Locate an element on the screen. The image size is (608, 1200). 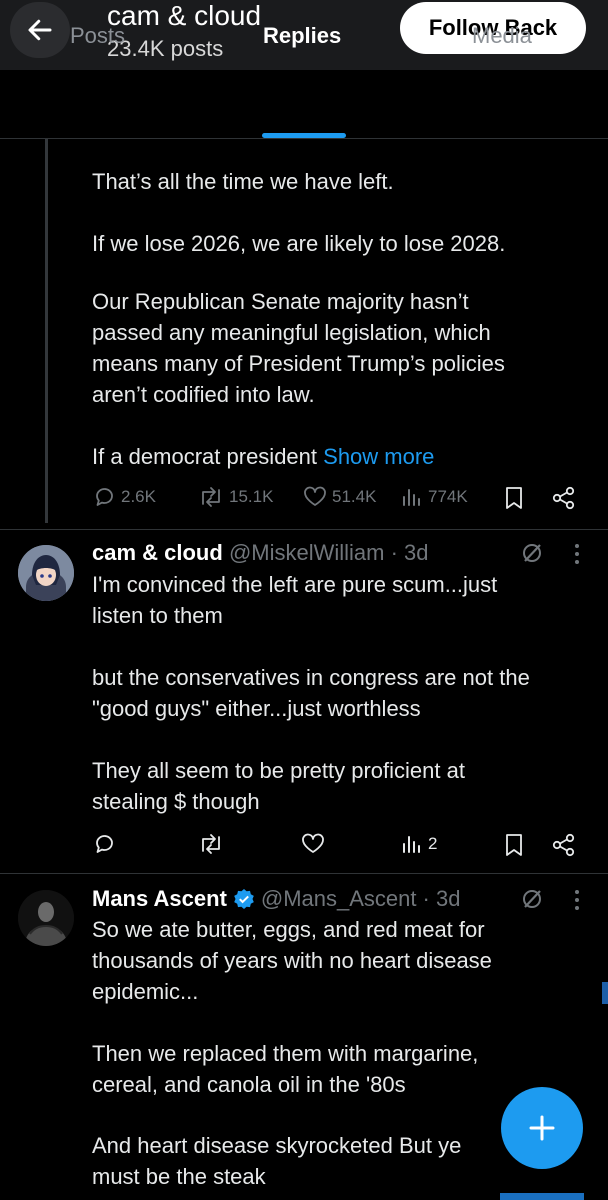
post-line: That’s all the time we have left. is located at coordinates (243, 181).